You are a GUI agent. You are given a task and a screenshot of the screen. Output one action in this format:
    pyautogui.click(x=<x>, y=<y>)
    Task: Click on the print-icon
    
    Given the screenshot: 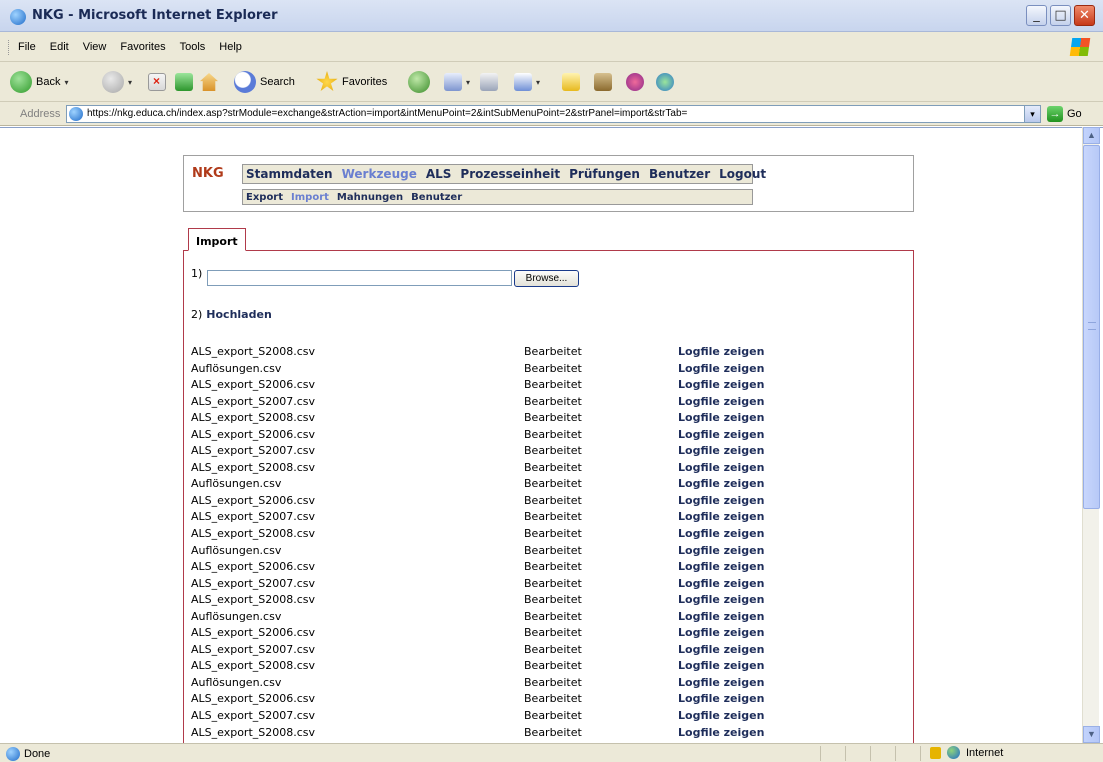 What is the action you would take?
    pyautogui.click(x=489, y=82)
    